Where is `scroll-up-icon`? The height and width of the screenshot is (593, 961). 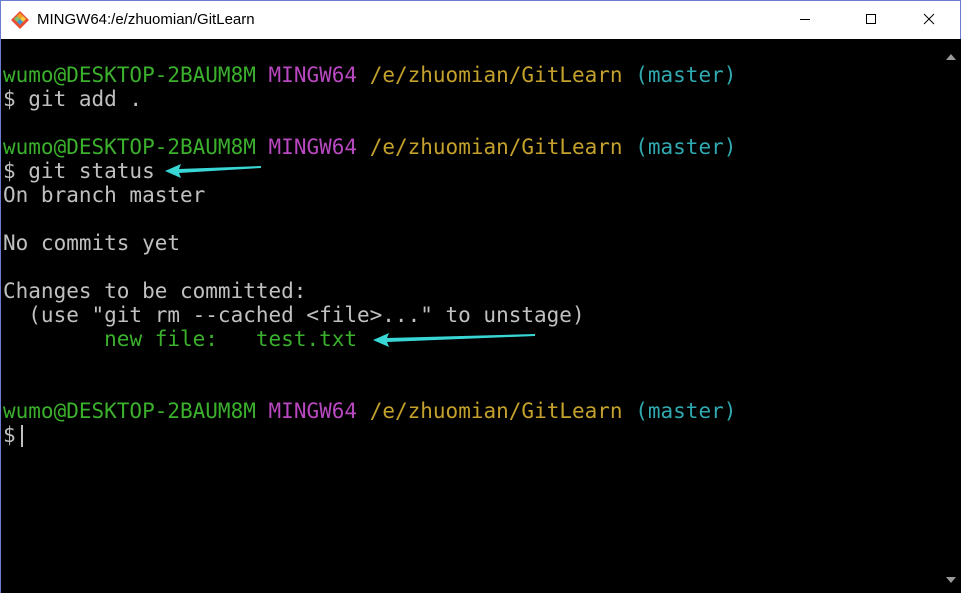 scroll-up-icon is located at coordinates (951, 54).